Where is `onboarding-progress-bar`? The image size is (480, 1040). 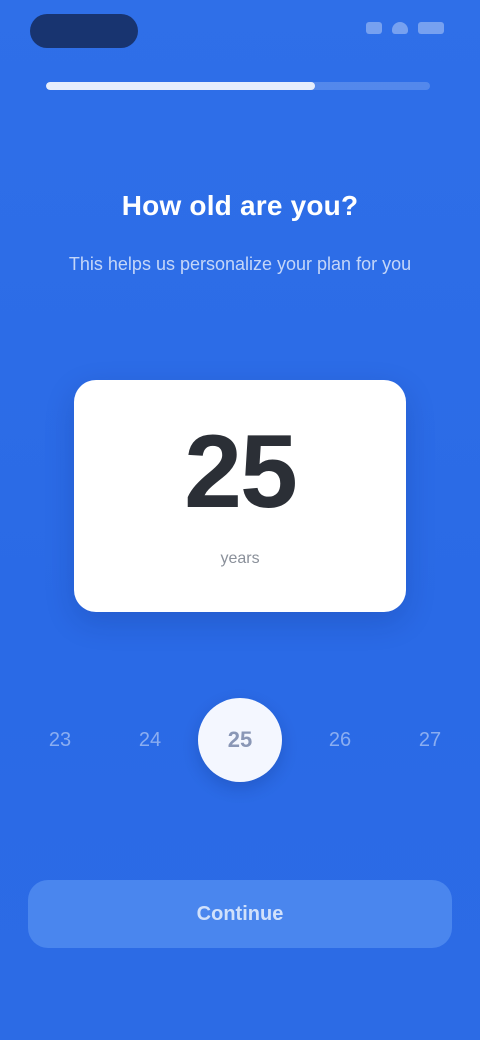 onboarding-progress-bar is located at coordinates (238, 86).